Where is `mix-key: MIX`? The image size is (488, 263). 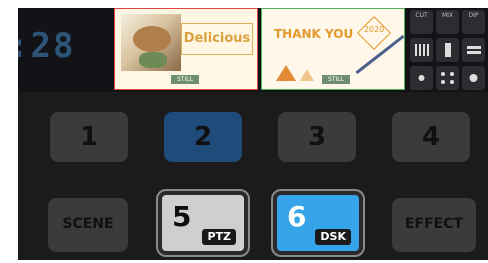
mix-key: MIX is located at coordinates (447, 22).